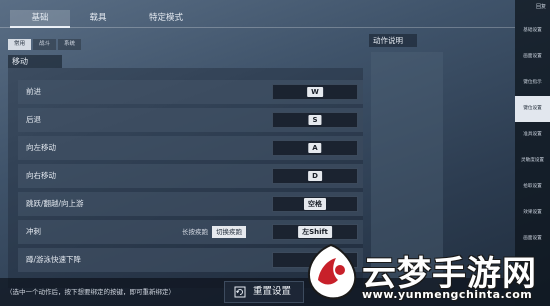 The image size is (550, 306). Describe the element at coordinates (55, 203) in the screenshot. I see `binding-label: 跳跃/翻越/向上游` at that location.